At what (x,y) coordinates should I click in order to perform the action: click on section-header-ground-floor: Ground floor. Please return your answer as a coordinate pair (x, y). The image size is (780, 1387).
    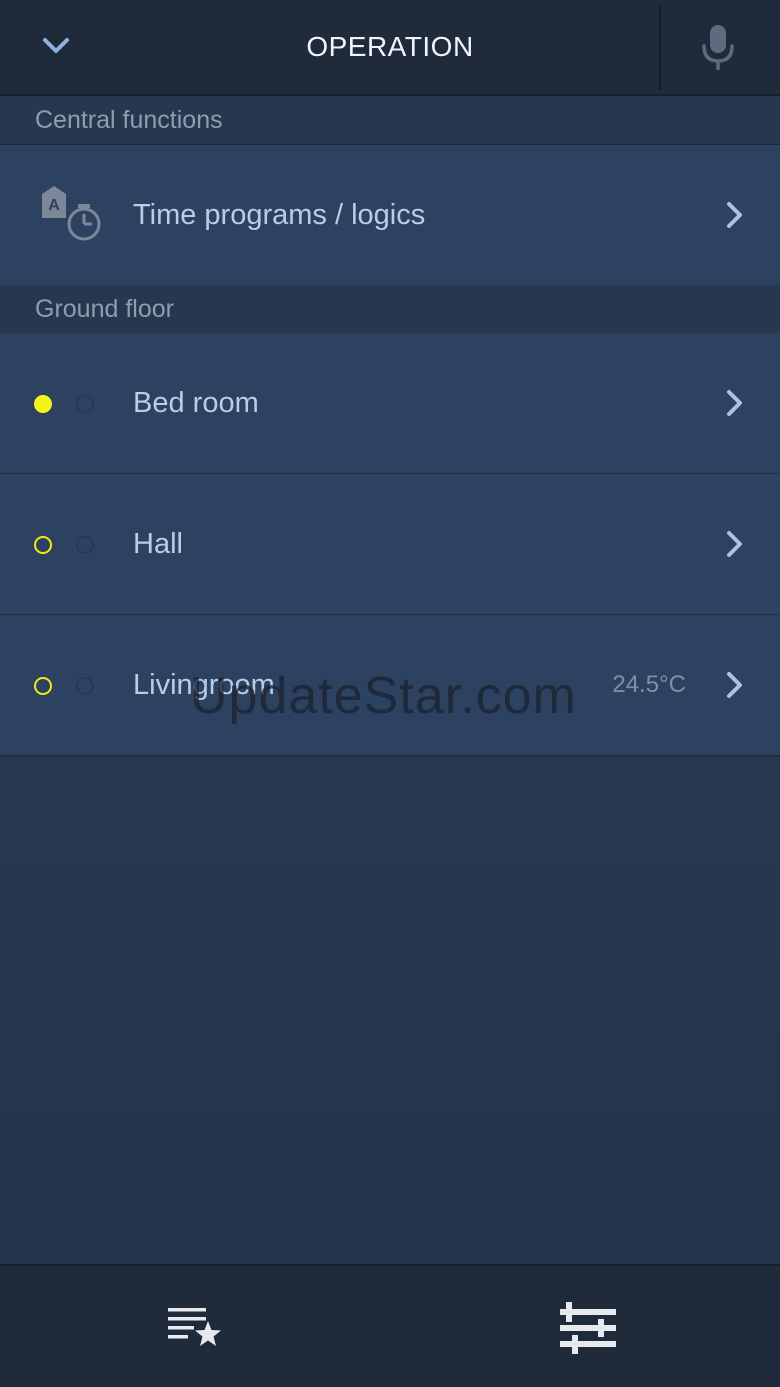
    Looking at the image, I should click on (390, 309).